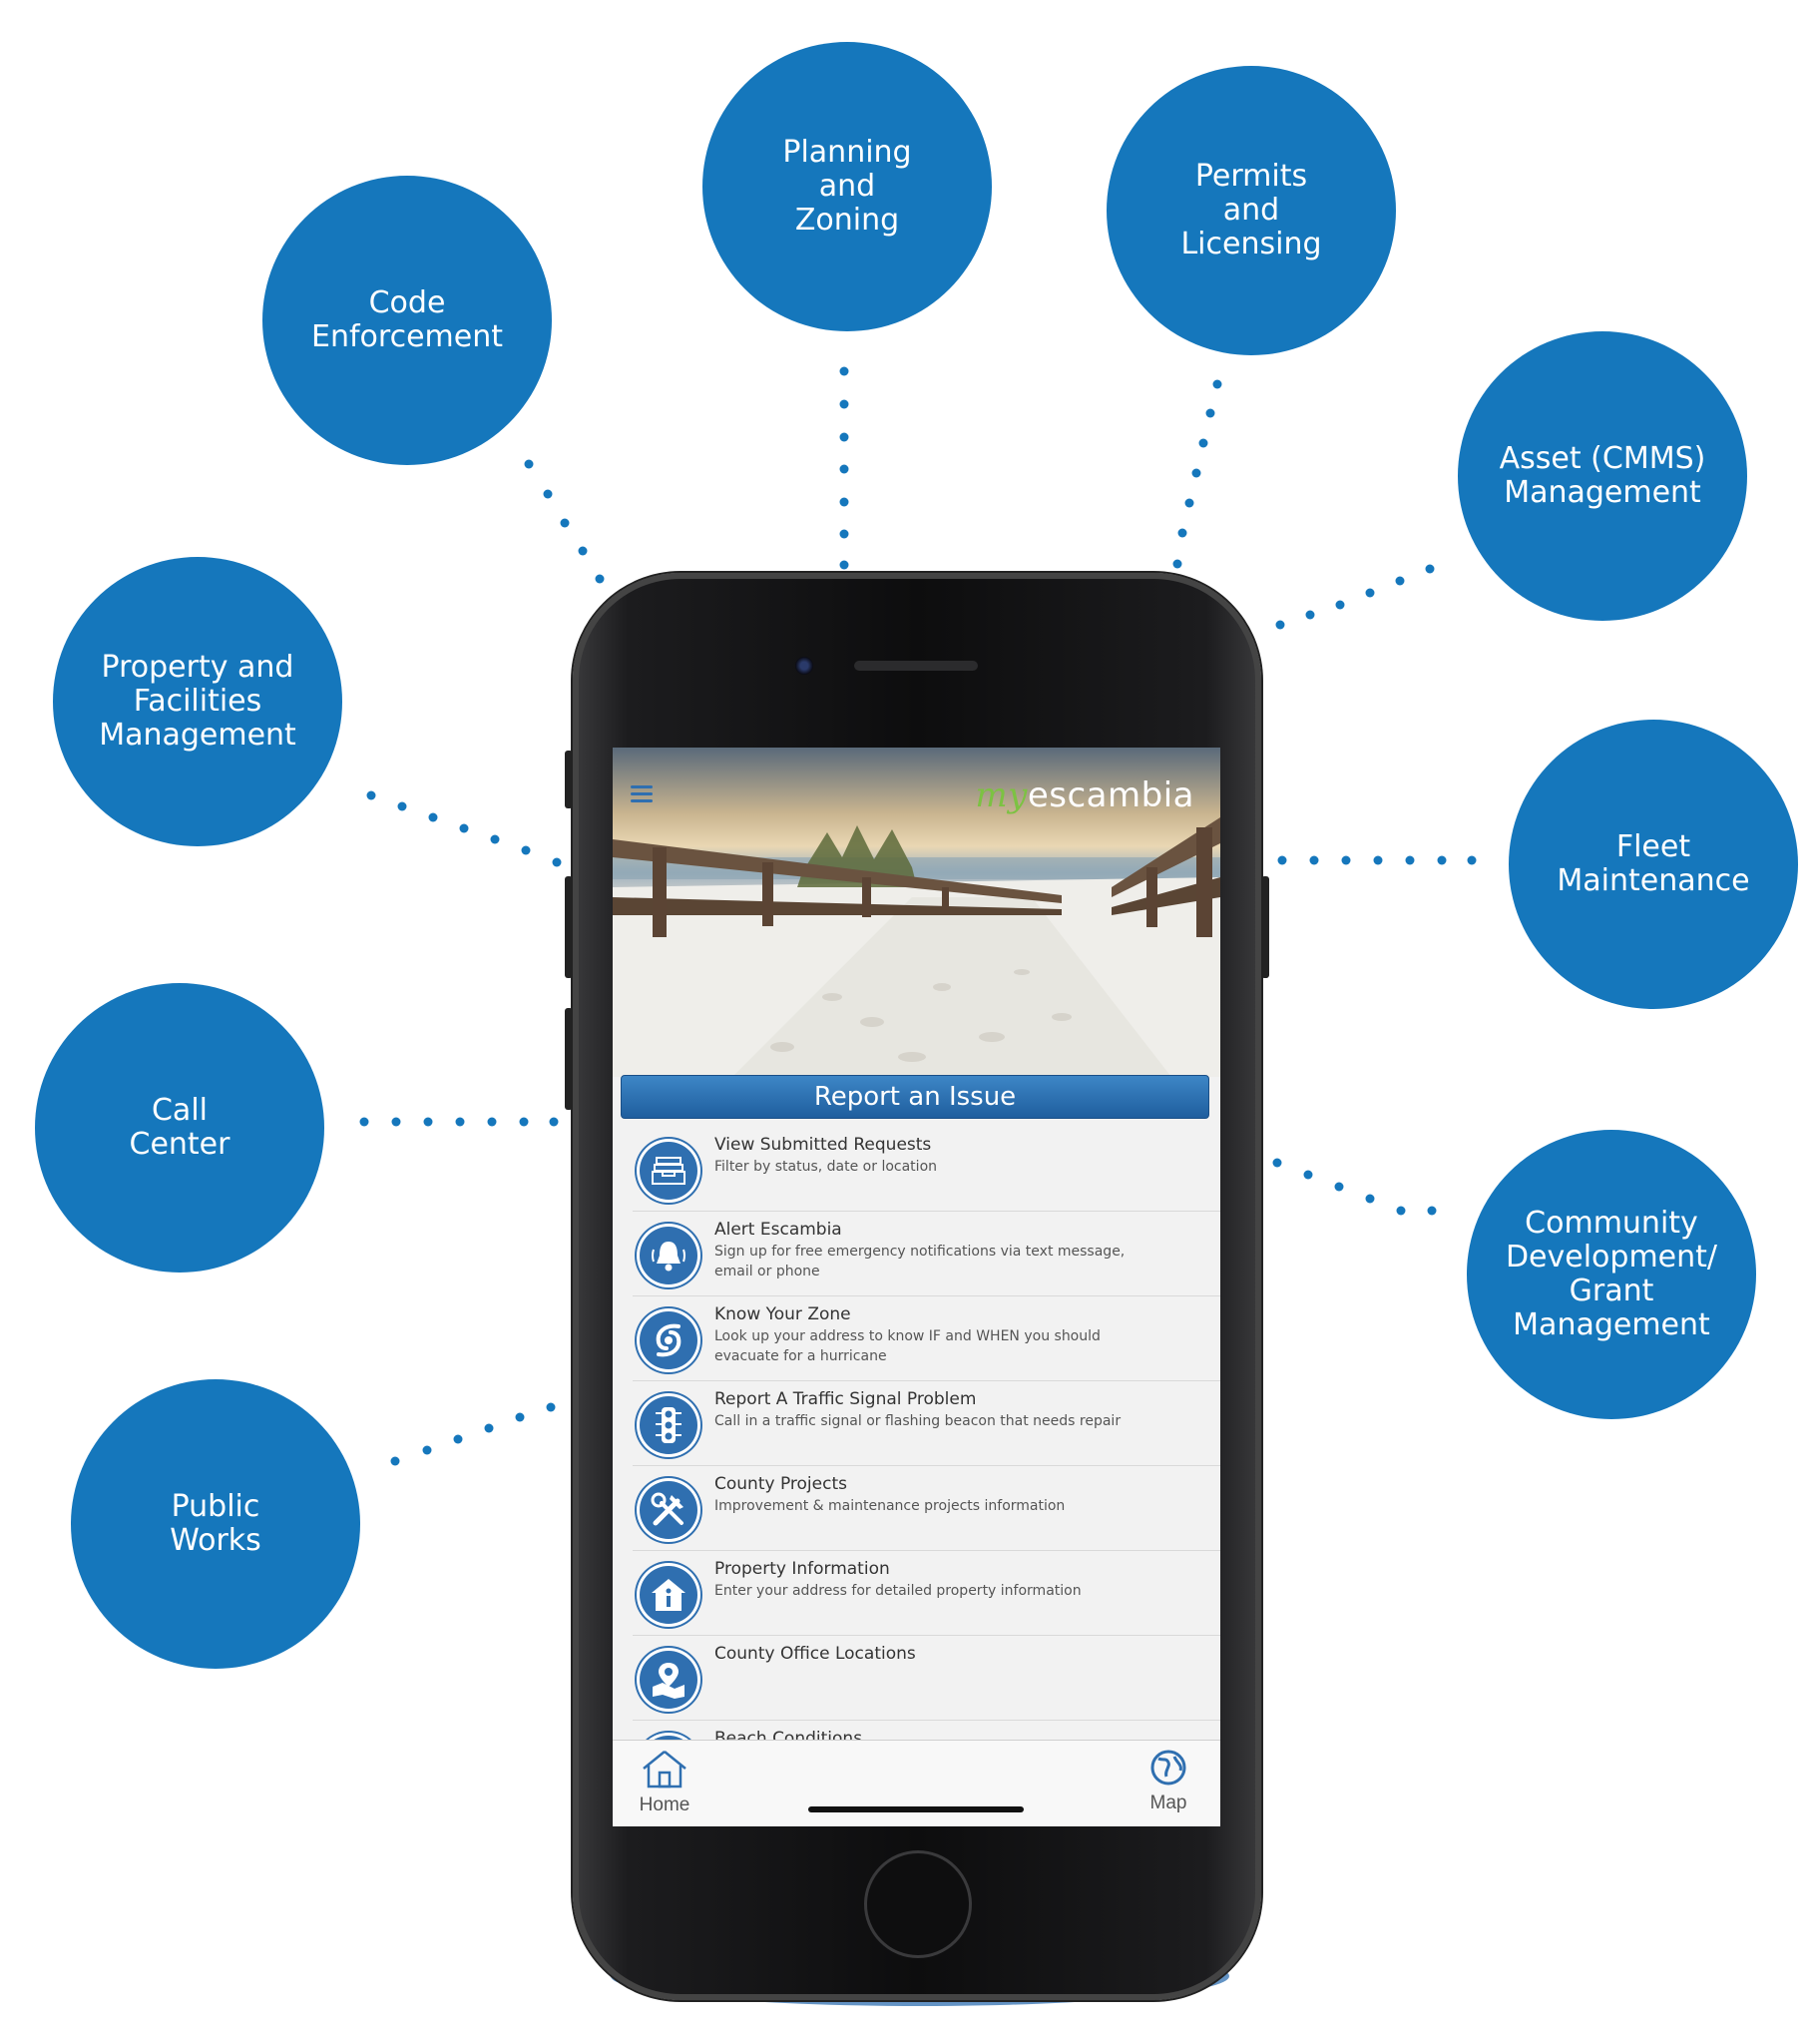  What do you see at coordinates (642, 794) in the screenshot?
I see `menu-icon` at bounding box center [642, 794].